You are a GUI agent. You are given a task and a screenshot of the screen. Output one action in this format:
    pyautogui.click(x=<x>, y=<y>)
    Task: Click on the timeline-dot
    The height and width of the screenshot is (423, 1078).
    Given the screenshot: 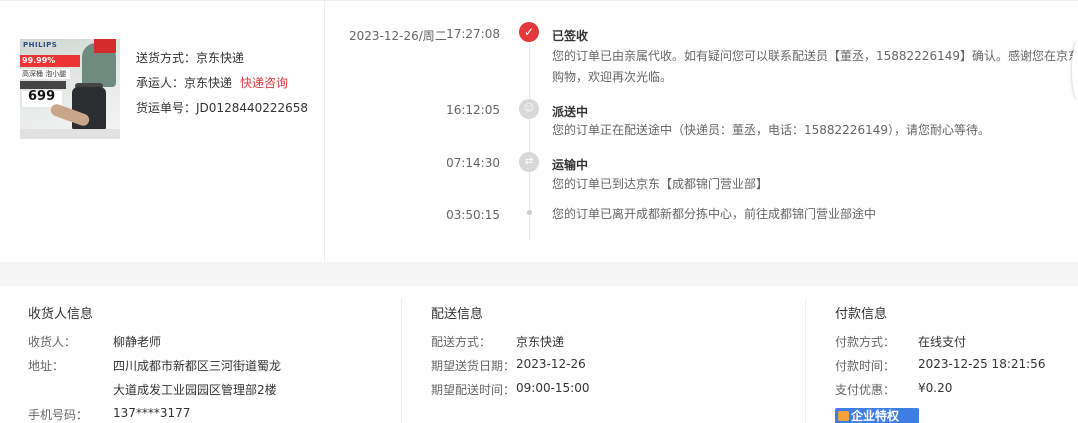 What is the action you would take?
    pyautogui.click(x=529, y=212)
    